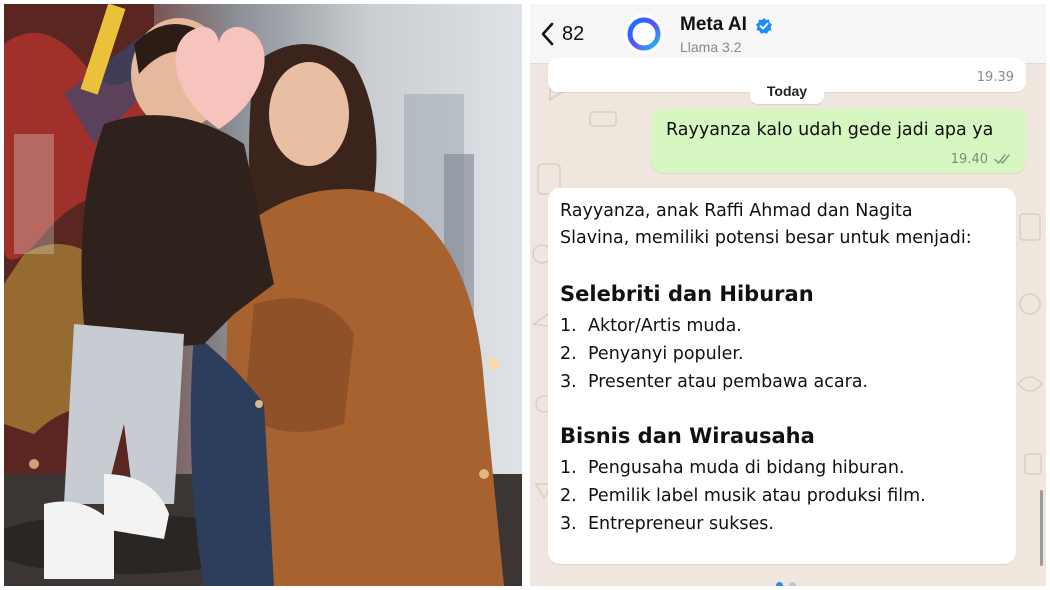 The height and width of the screenshot is (590, 1050). I want to click on list-text: Penyanyi populer., so click(666, 354).